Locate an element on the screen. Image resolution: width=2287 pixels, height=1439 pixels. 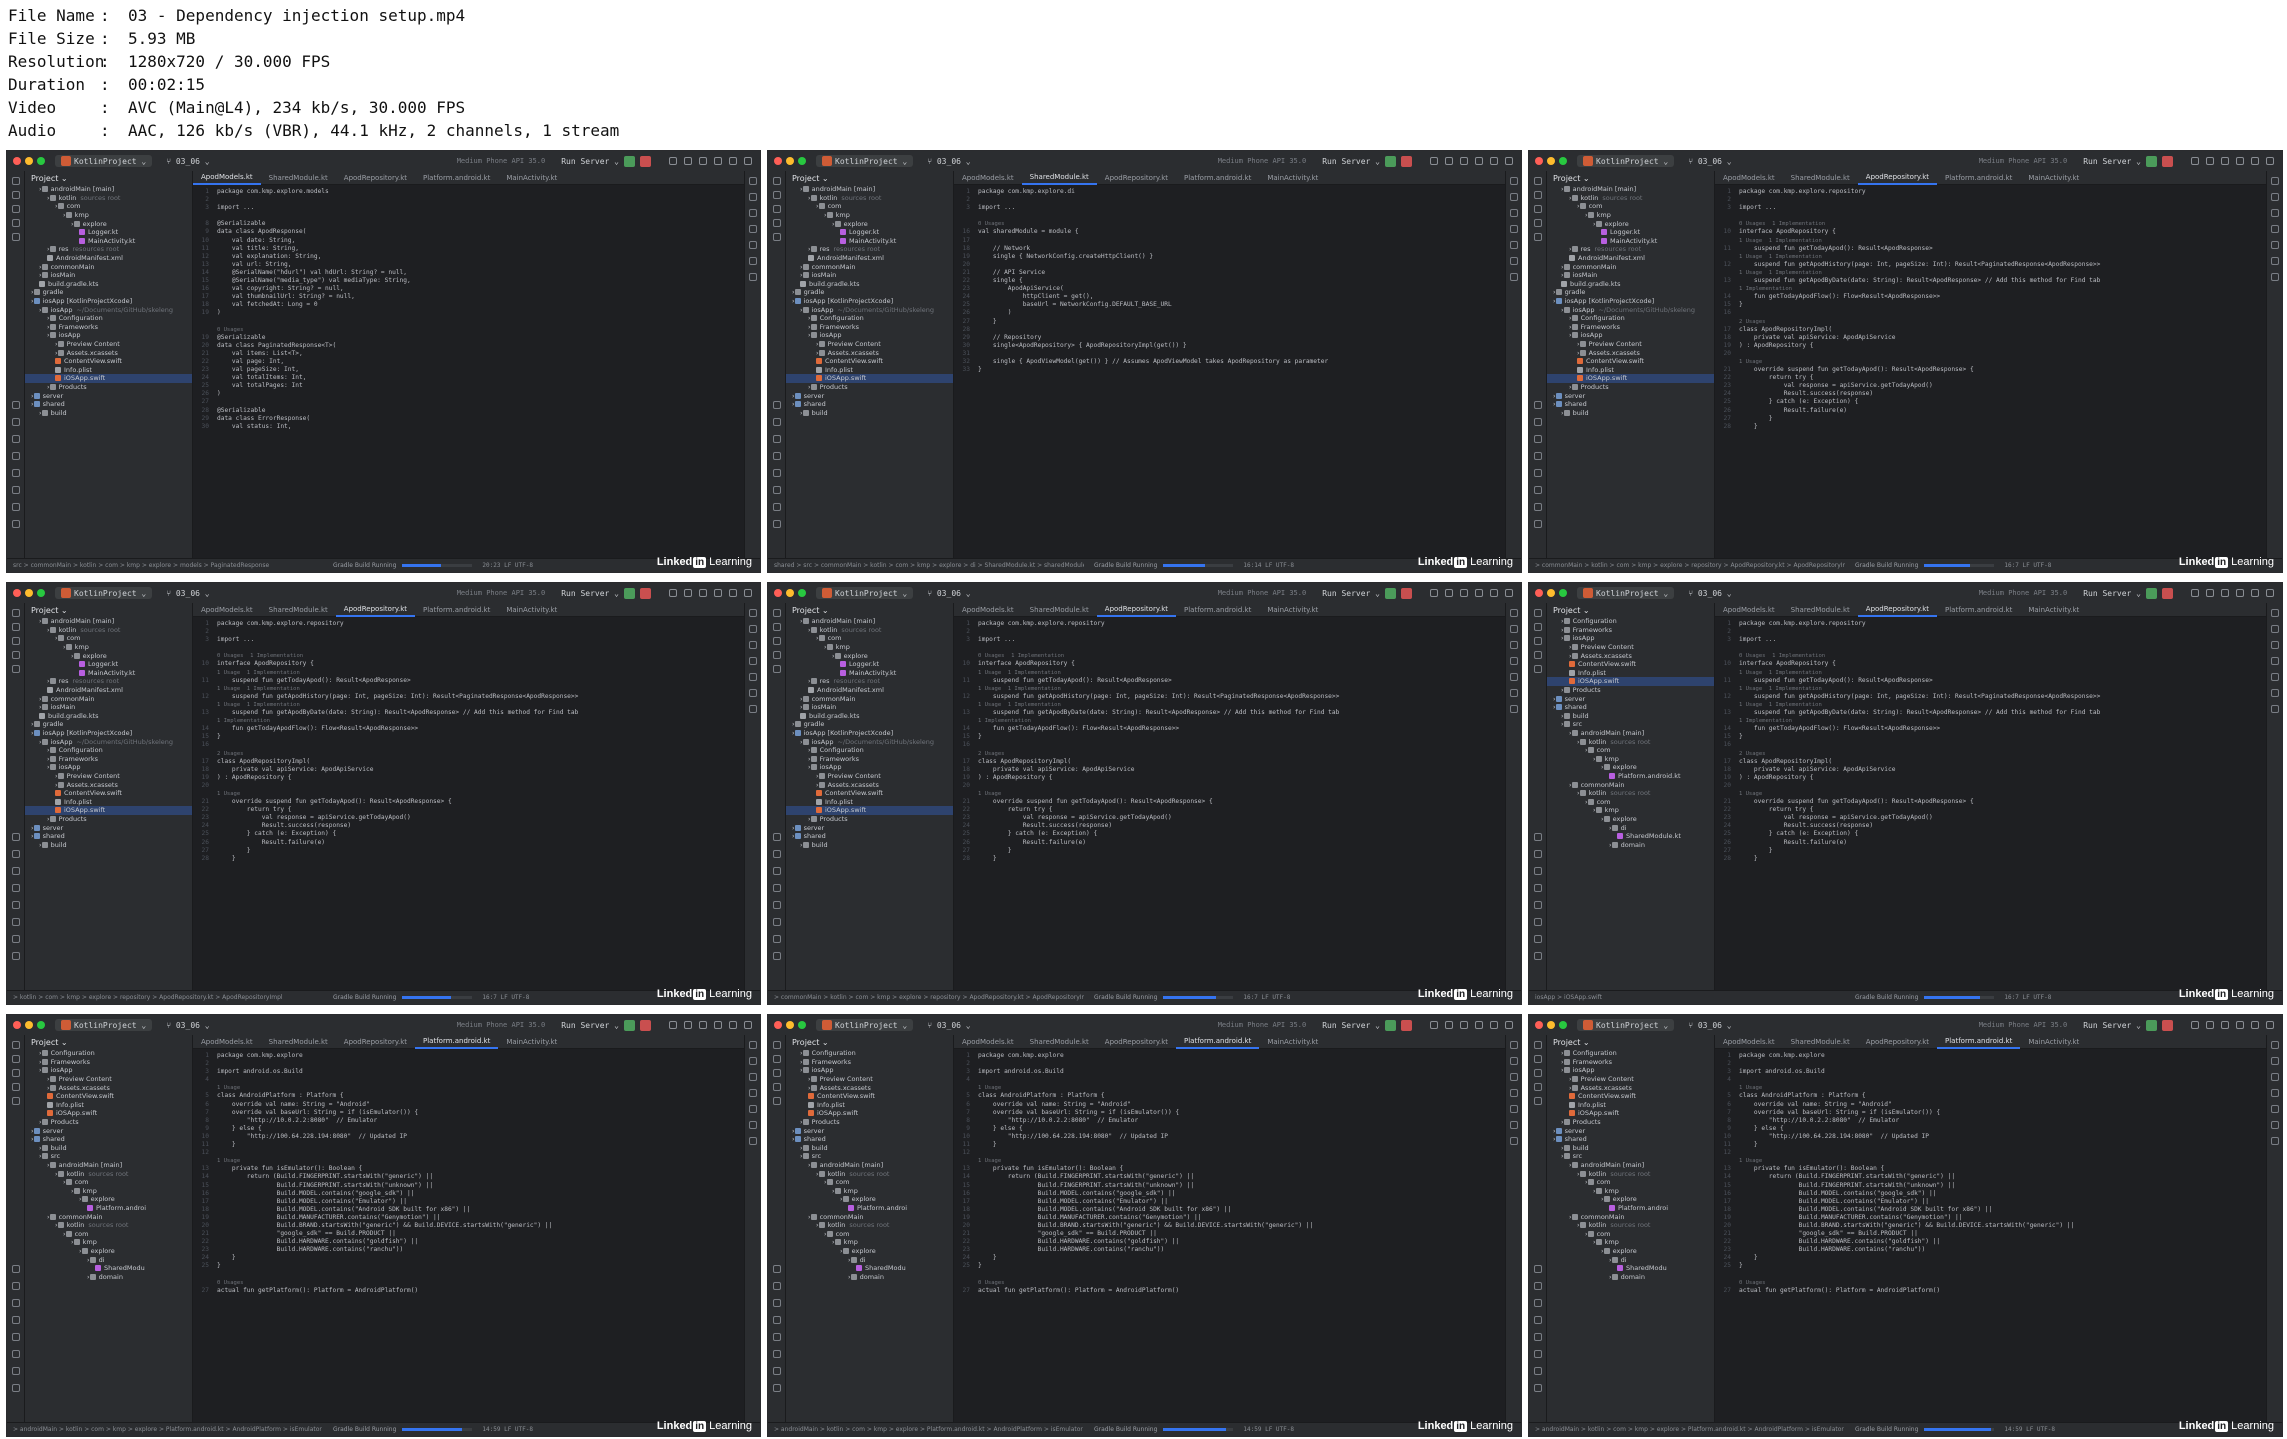
project-tree-item: AndroidManifest.xml is located at coordinates (869, 690).